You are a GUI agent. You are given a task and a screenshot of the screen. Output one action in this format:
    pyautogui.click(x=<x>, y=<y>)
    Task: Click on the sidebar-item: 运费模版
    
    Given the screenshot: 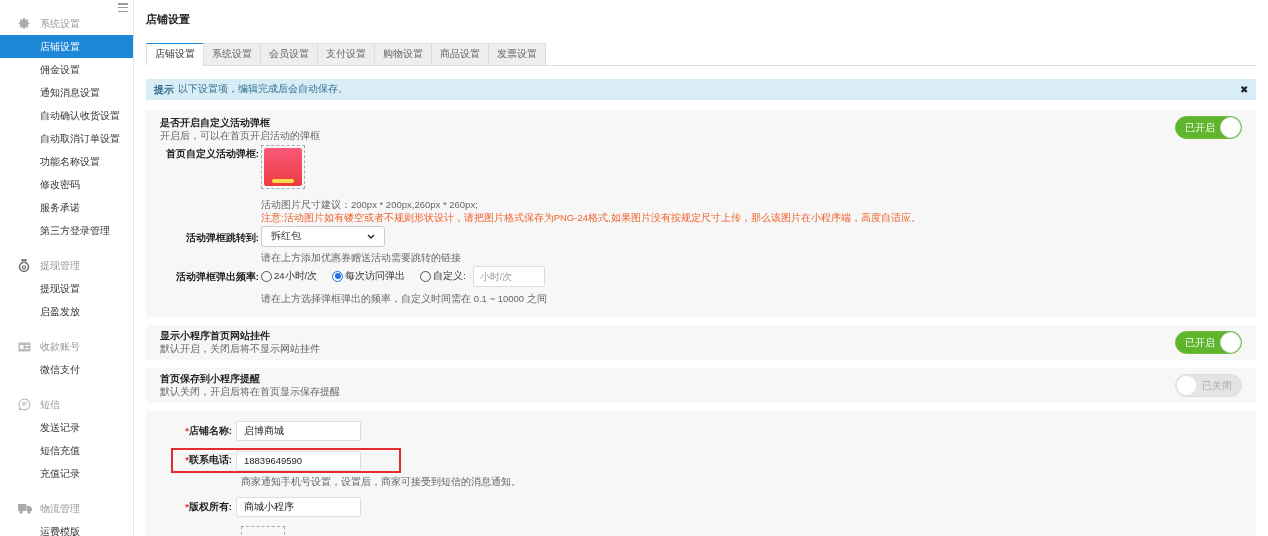 What is the action you would take?
    pyautogui.click(x=66, y=528)
    